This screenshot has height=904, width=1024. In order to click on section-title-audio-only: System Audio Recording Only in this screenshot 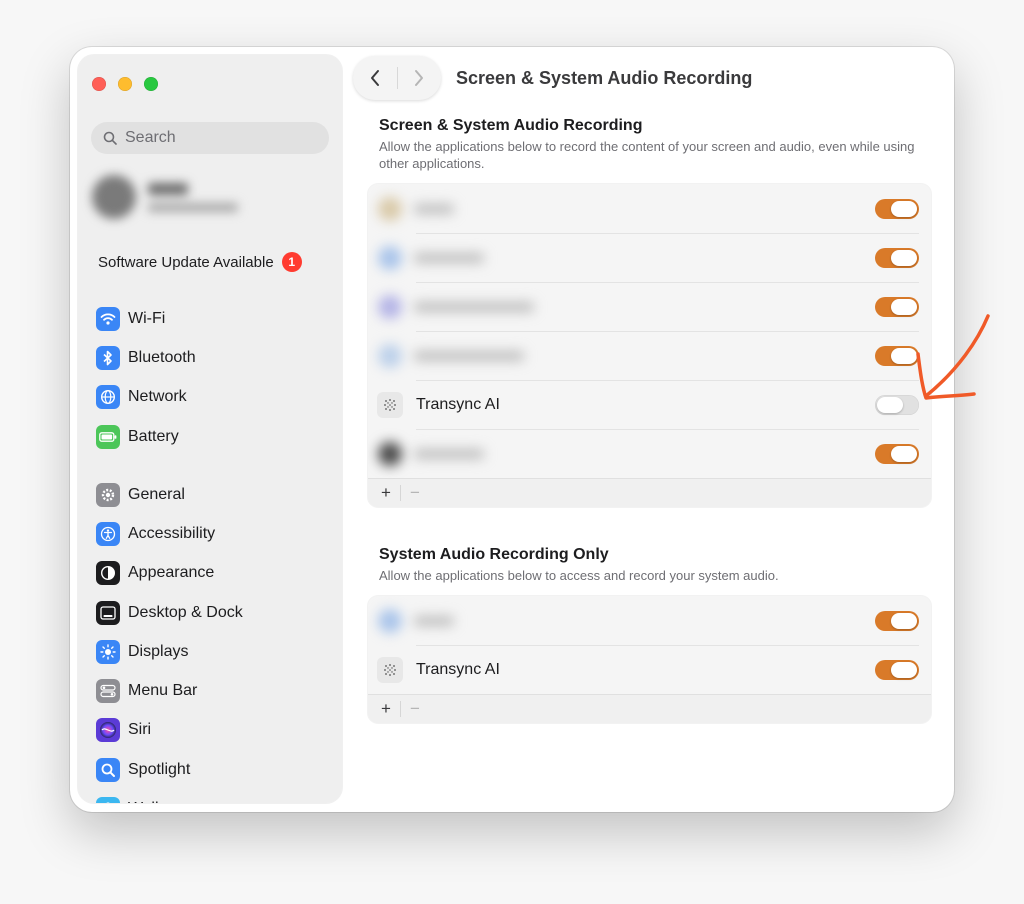, I will do `click(494, 554)`.